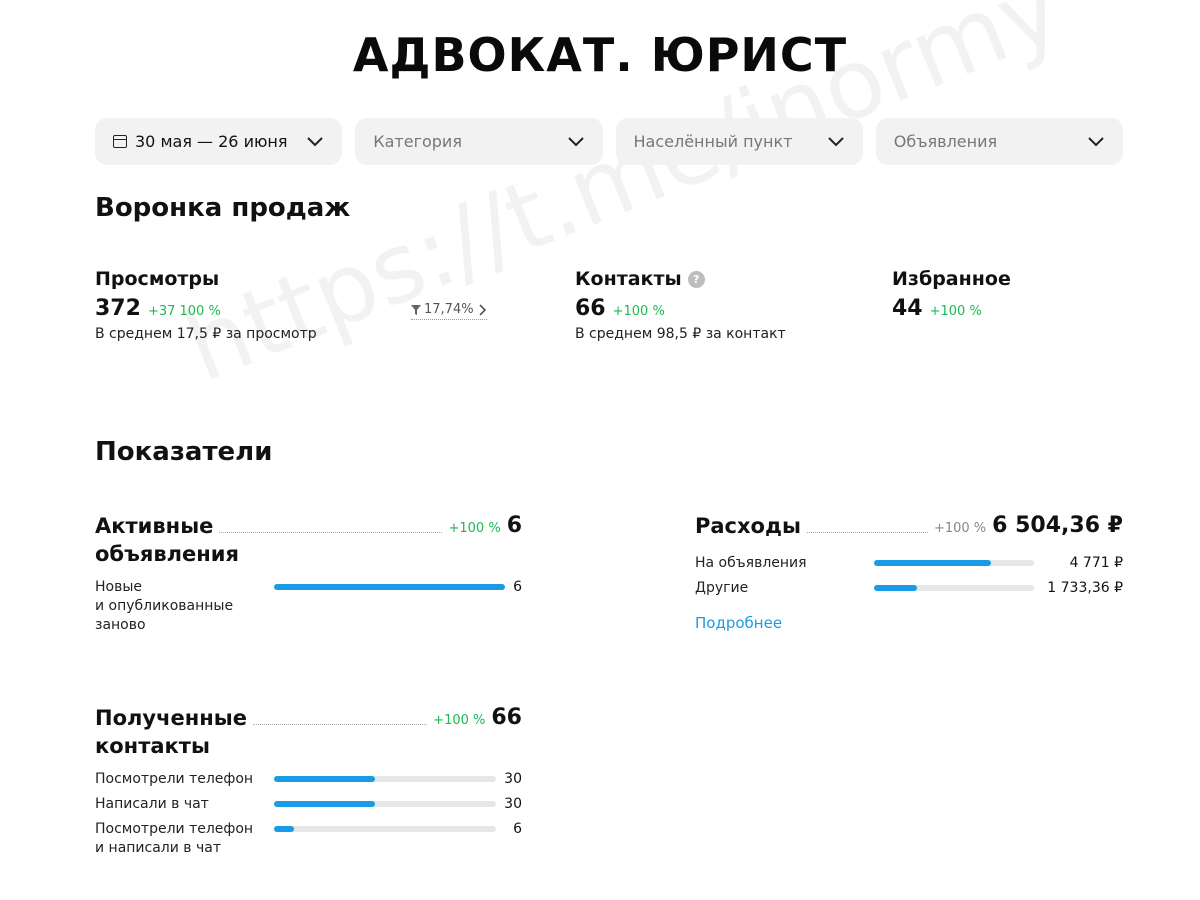 The height and width of the screenshot is (900, 1200). I want to click on bar-row: На объявления 4 771 ₽, so click(909, 563).